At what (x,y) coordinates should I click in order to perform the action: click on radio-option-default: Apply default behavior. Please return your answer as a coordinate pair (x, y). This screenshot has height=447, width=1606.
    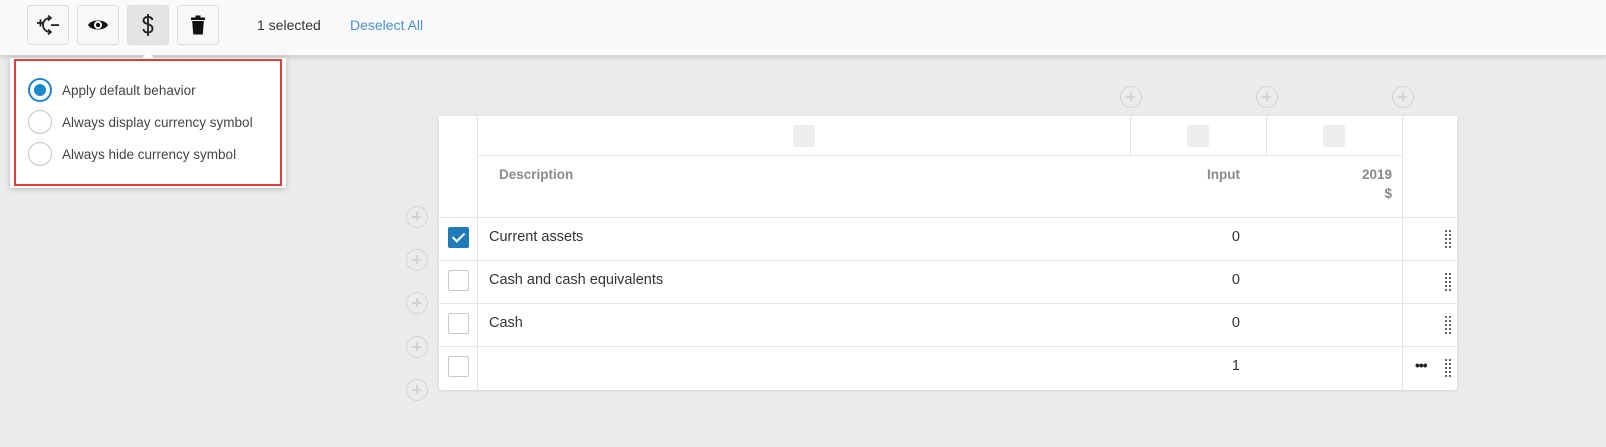
    Looking at the image, I should click on (112, 90).